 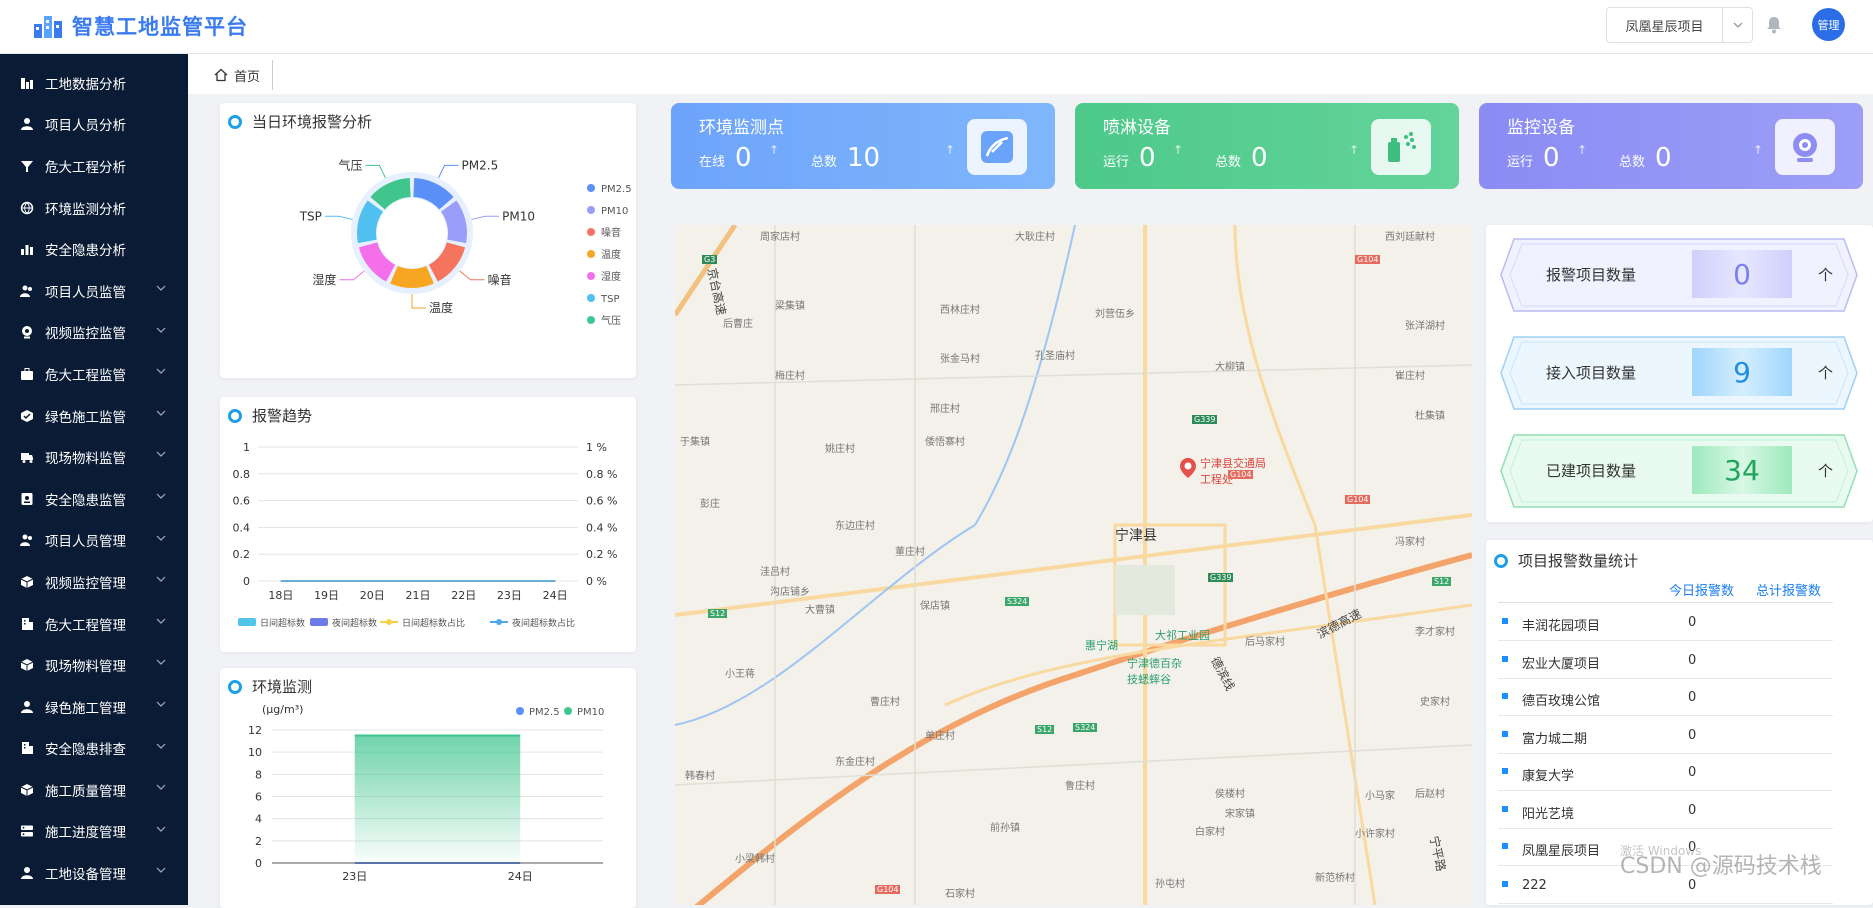 I want to click on stat-card-cameras: 监控设备 运行 0 ↑ 总数 0 ↑, so click(x=1671, y=146).